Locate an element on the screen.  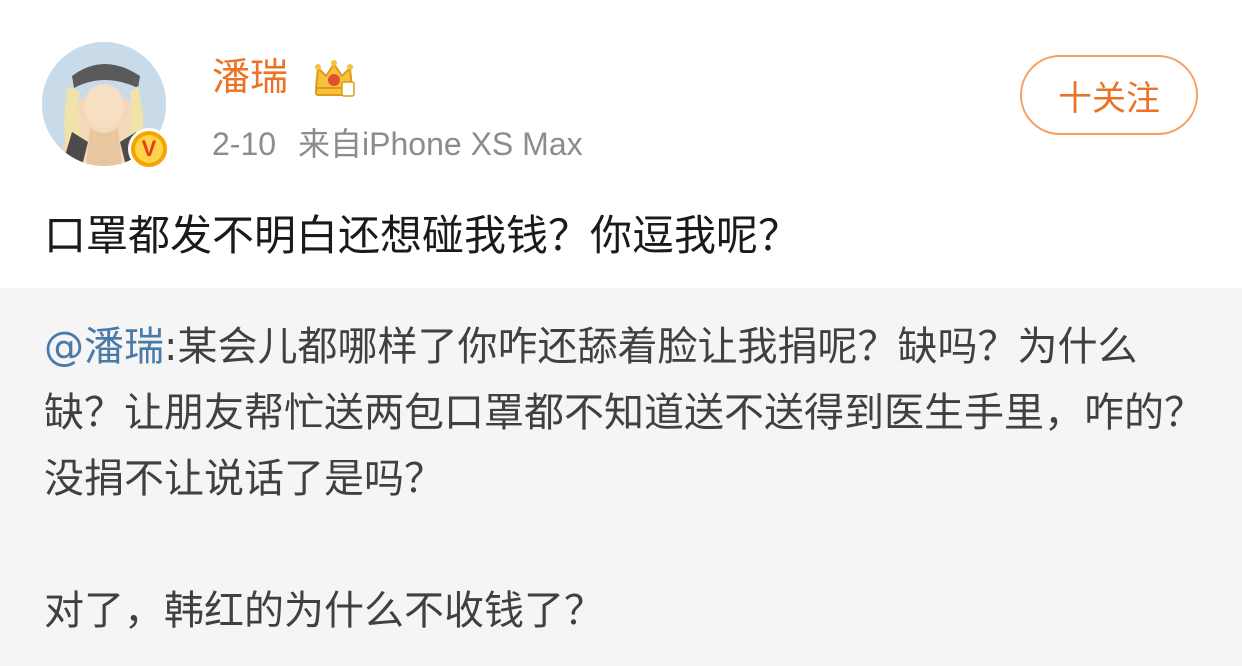
username: 潘瑞 is located at coordinates (250, 77).